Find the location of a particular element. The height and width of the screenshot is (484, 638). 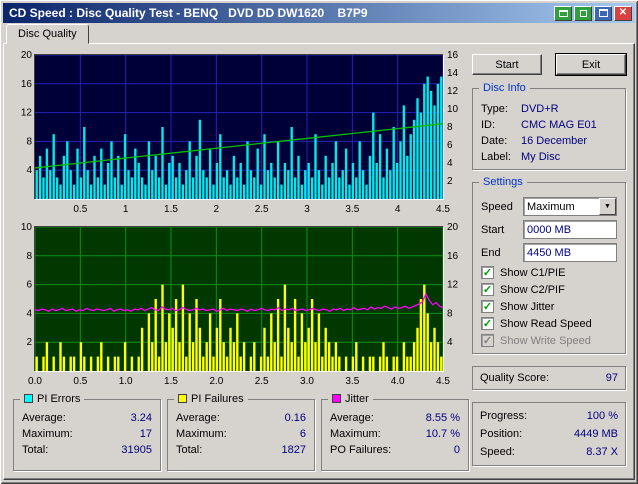

svg-text: 4.0 is located at coordinates (398, 381).